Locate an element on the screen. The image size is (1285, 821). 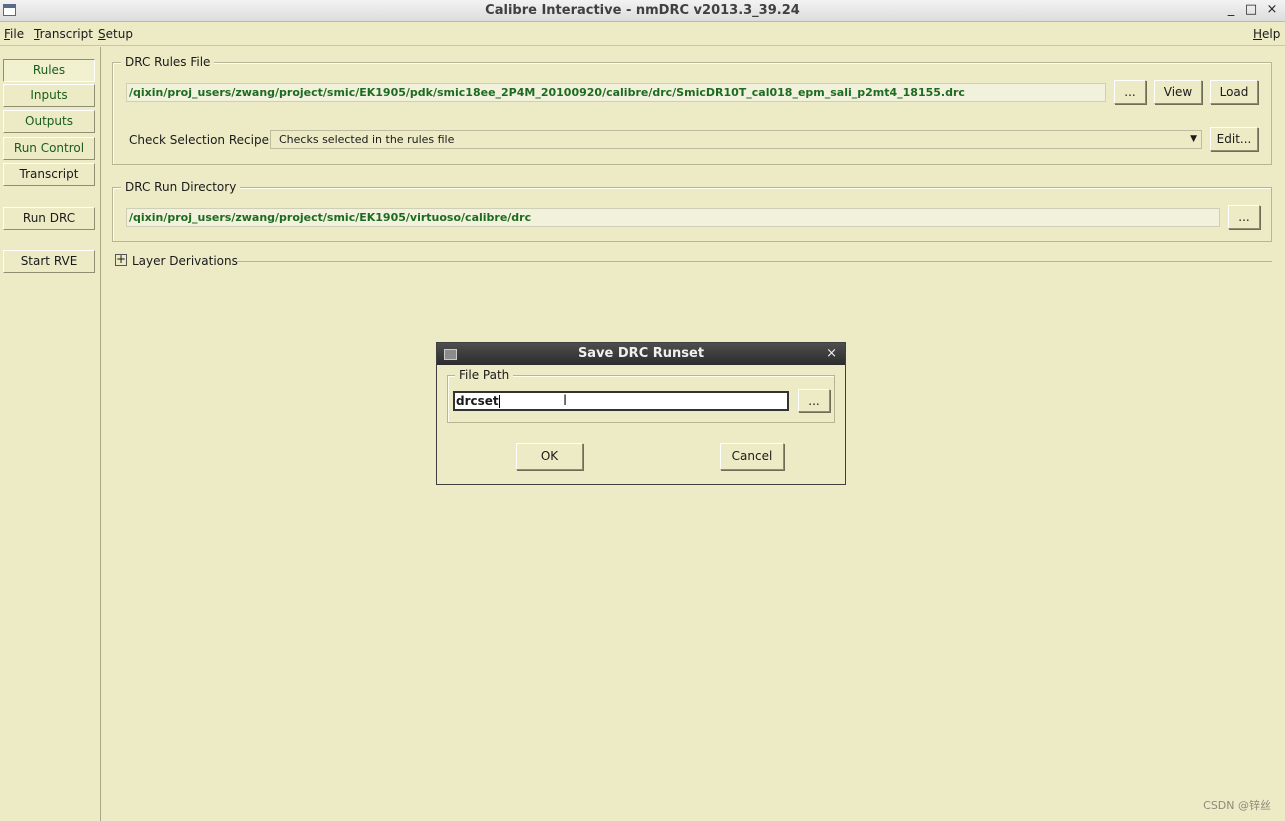
menubar: File Transcript Setup Help is located at coordinates (642, 34).